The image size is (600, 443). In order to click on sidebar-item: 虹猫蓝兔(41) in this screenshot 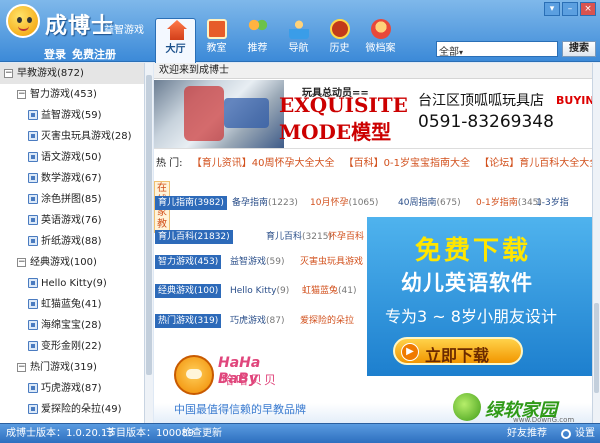, I will do `click(76, 304)`.